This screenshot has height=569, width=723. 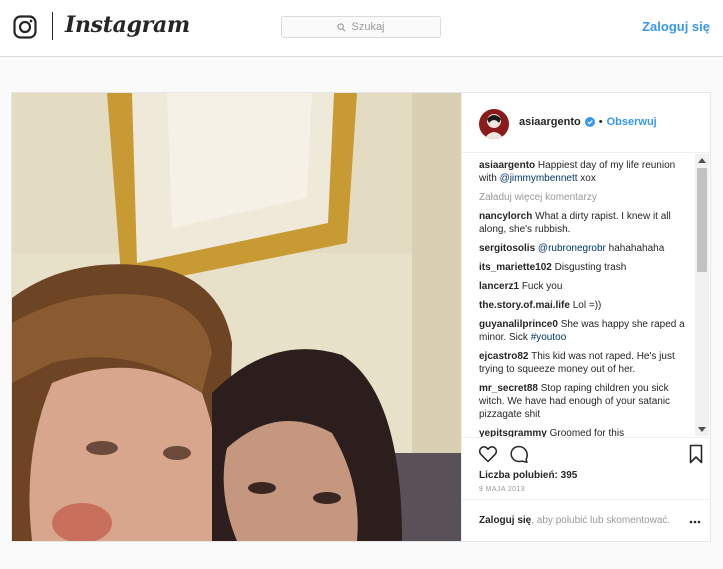 I want to click on comment-item: the.story.of.mai.life Lol =)), so click(x=586, y=305).